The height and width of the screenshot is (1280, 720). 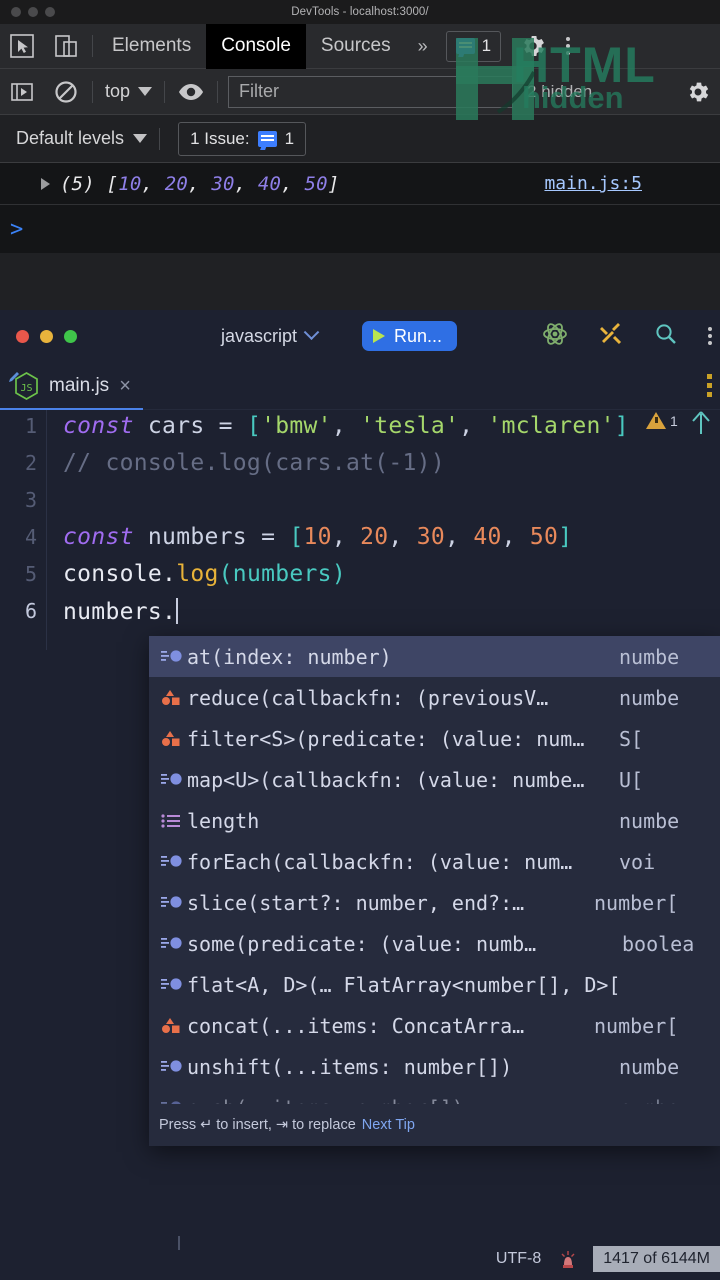 What do you see at coordinates (593, 183) in the screenshot?
I see `log-source-link: main.js:5` at bounding box center [593, 183].